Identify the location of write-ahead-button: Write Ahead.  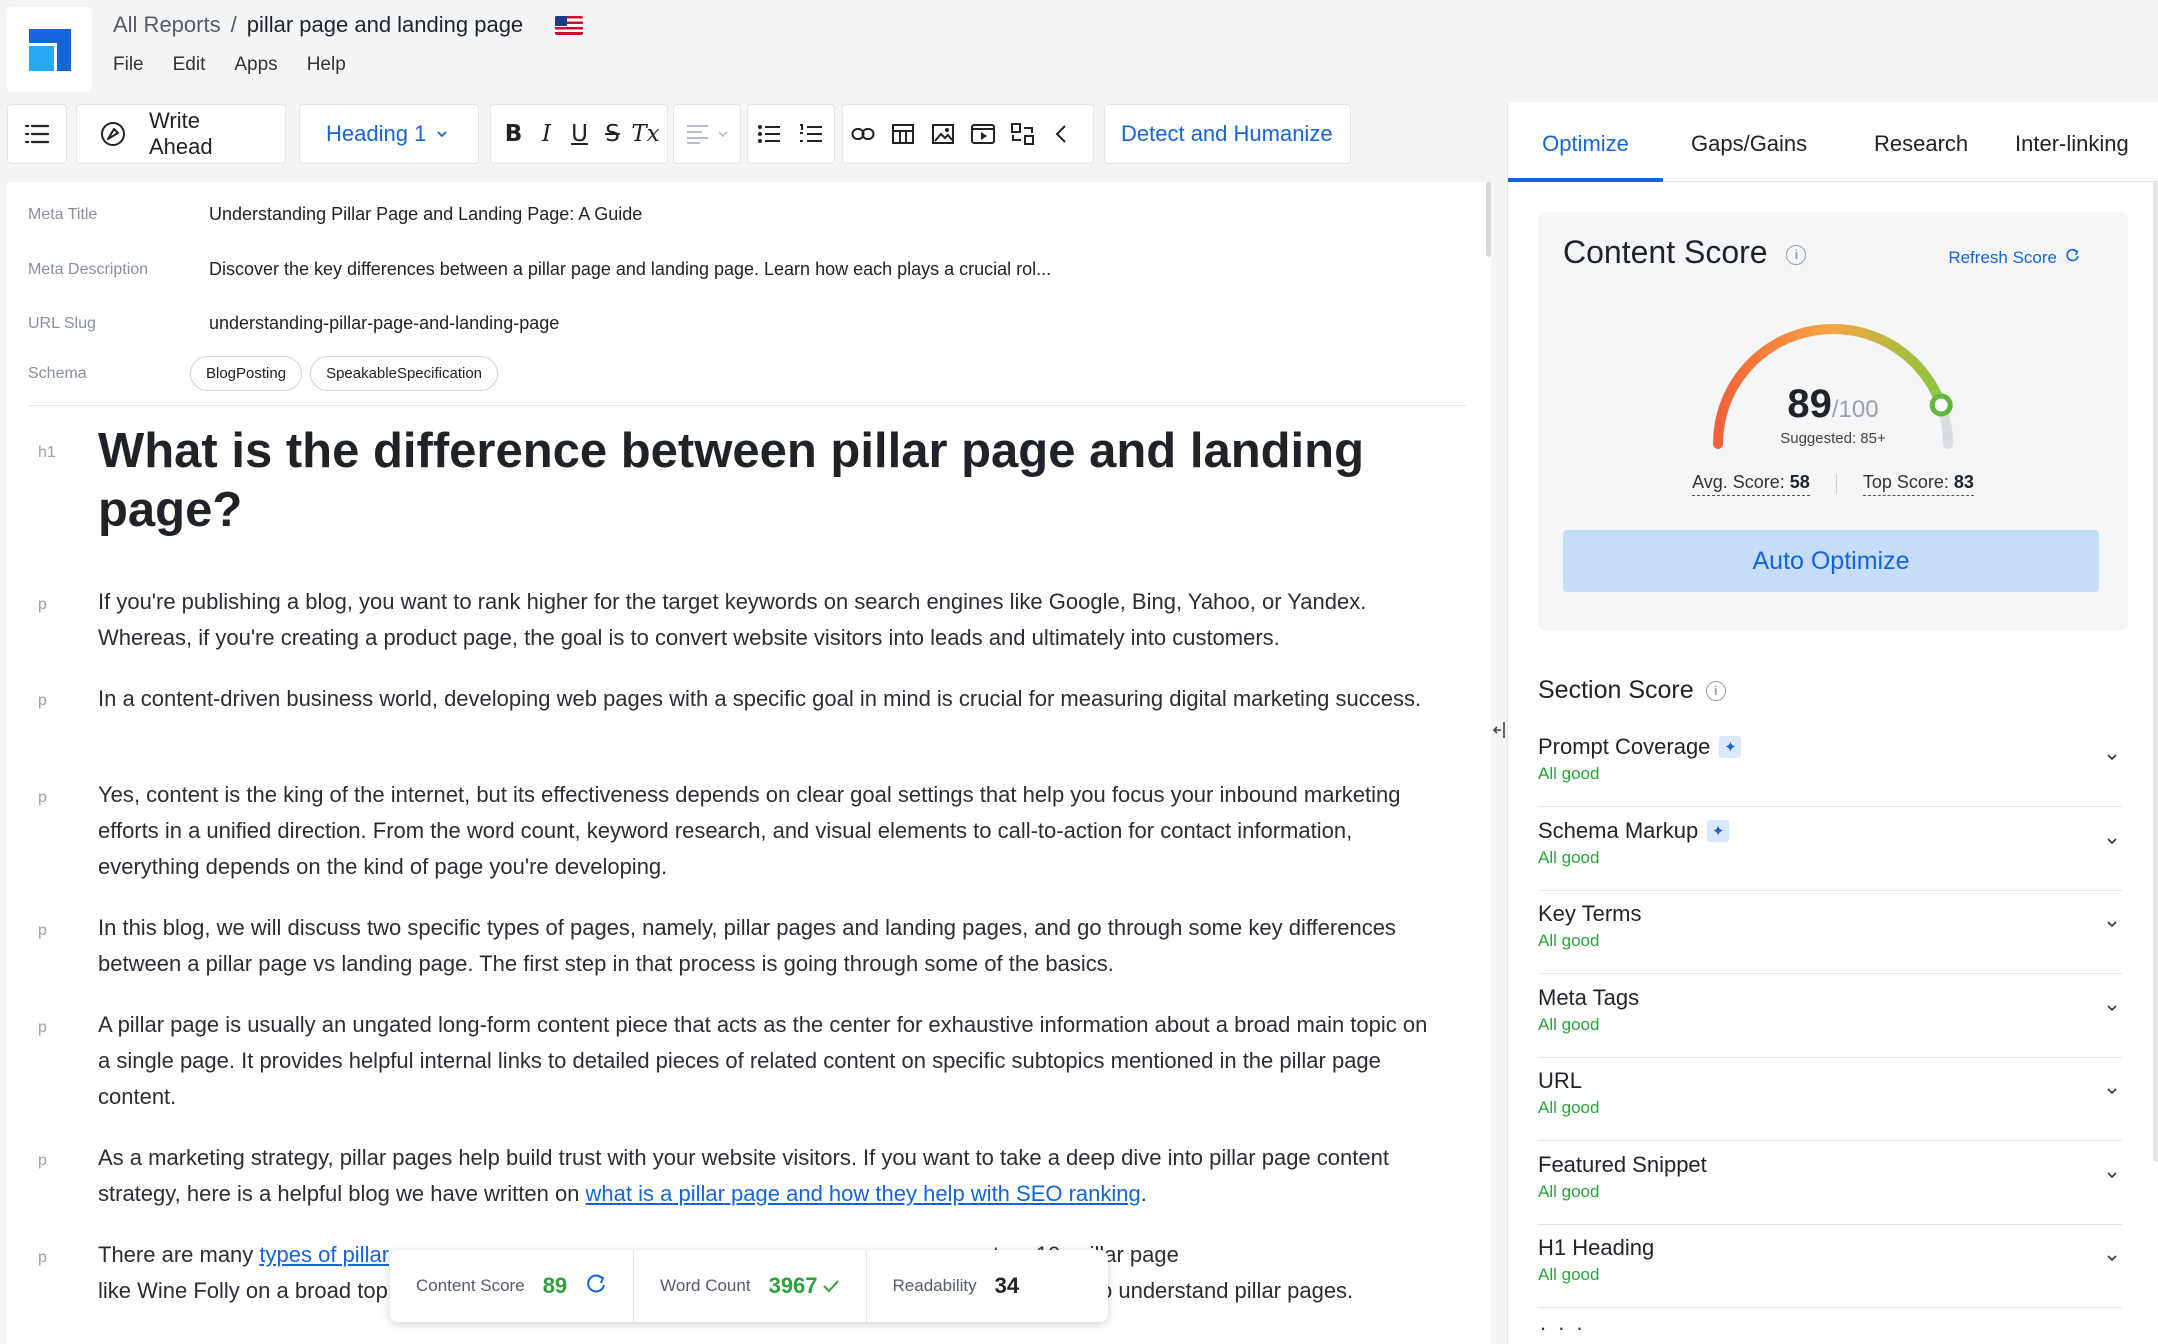
(181, 134).